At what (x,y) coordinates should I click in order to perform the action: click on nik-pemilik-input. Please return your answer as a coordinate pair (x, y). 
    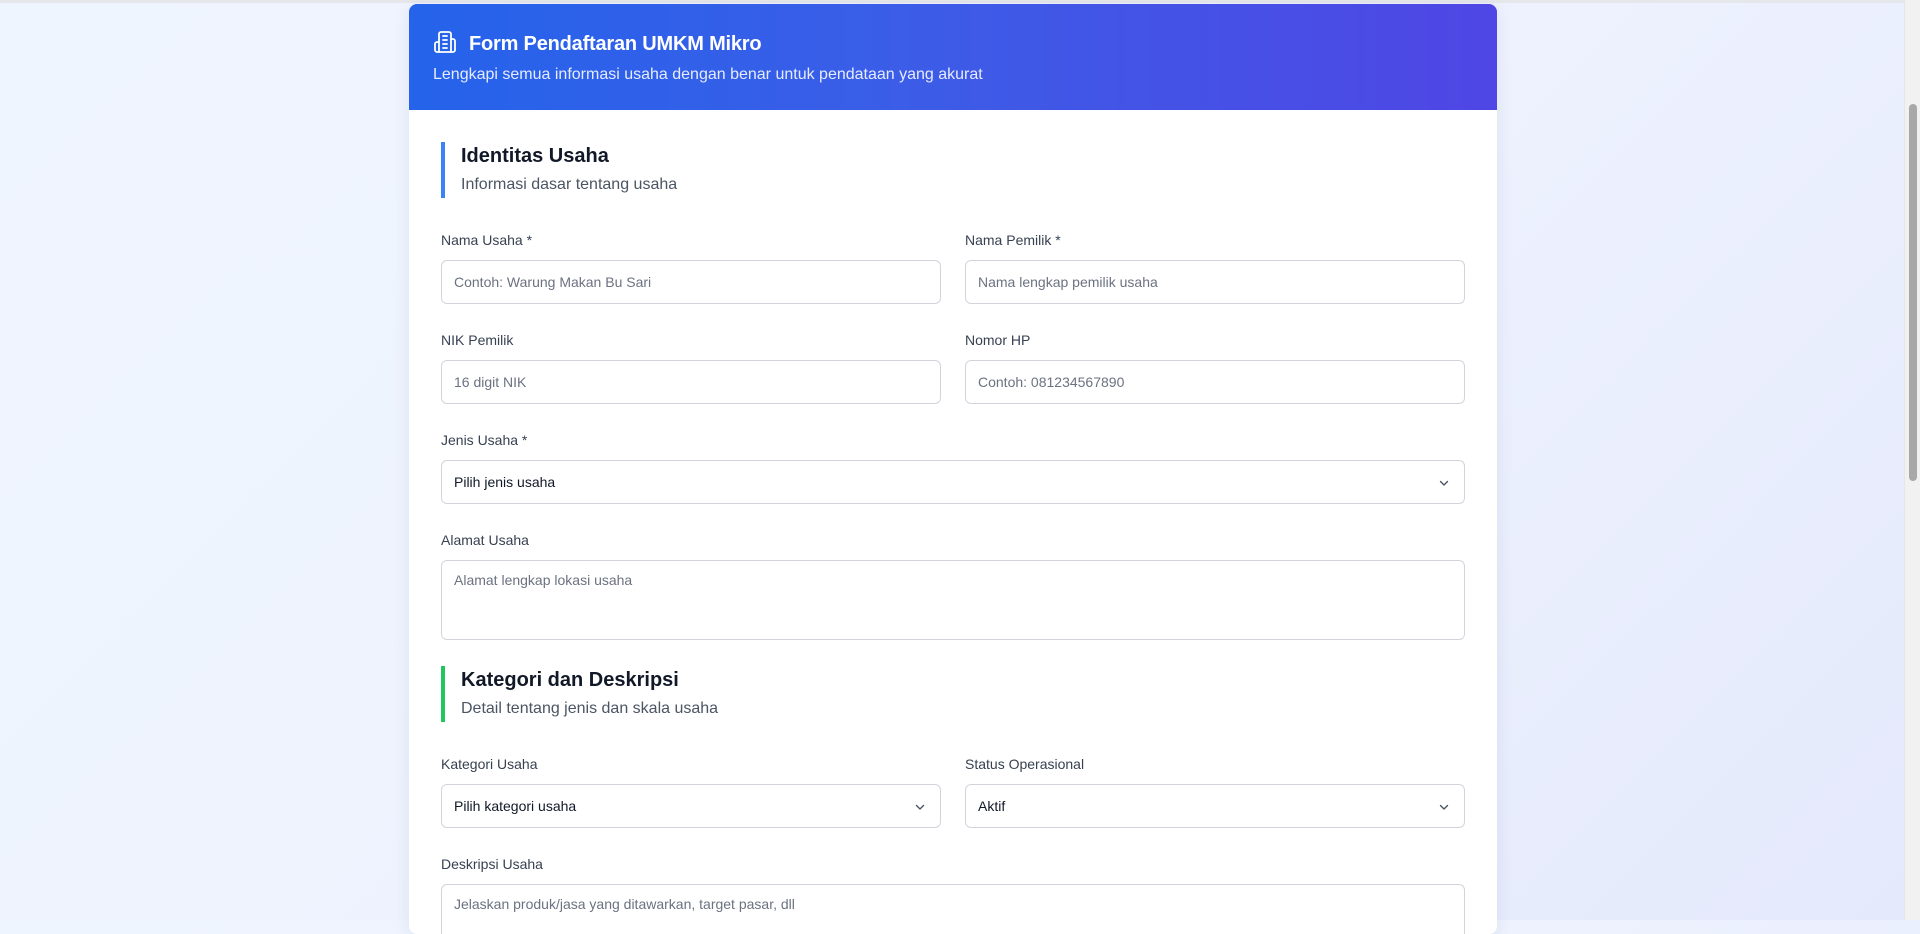
    Looking at the image, I should click on (691, 382).